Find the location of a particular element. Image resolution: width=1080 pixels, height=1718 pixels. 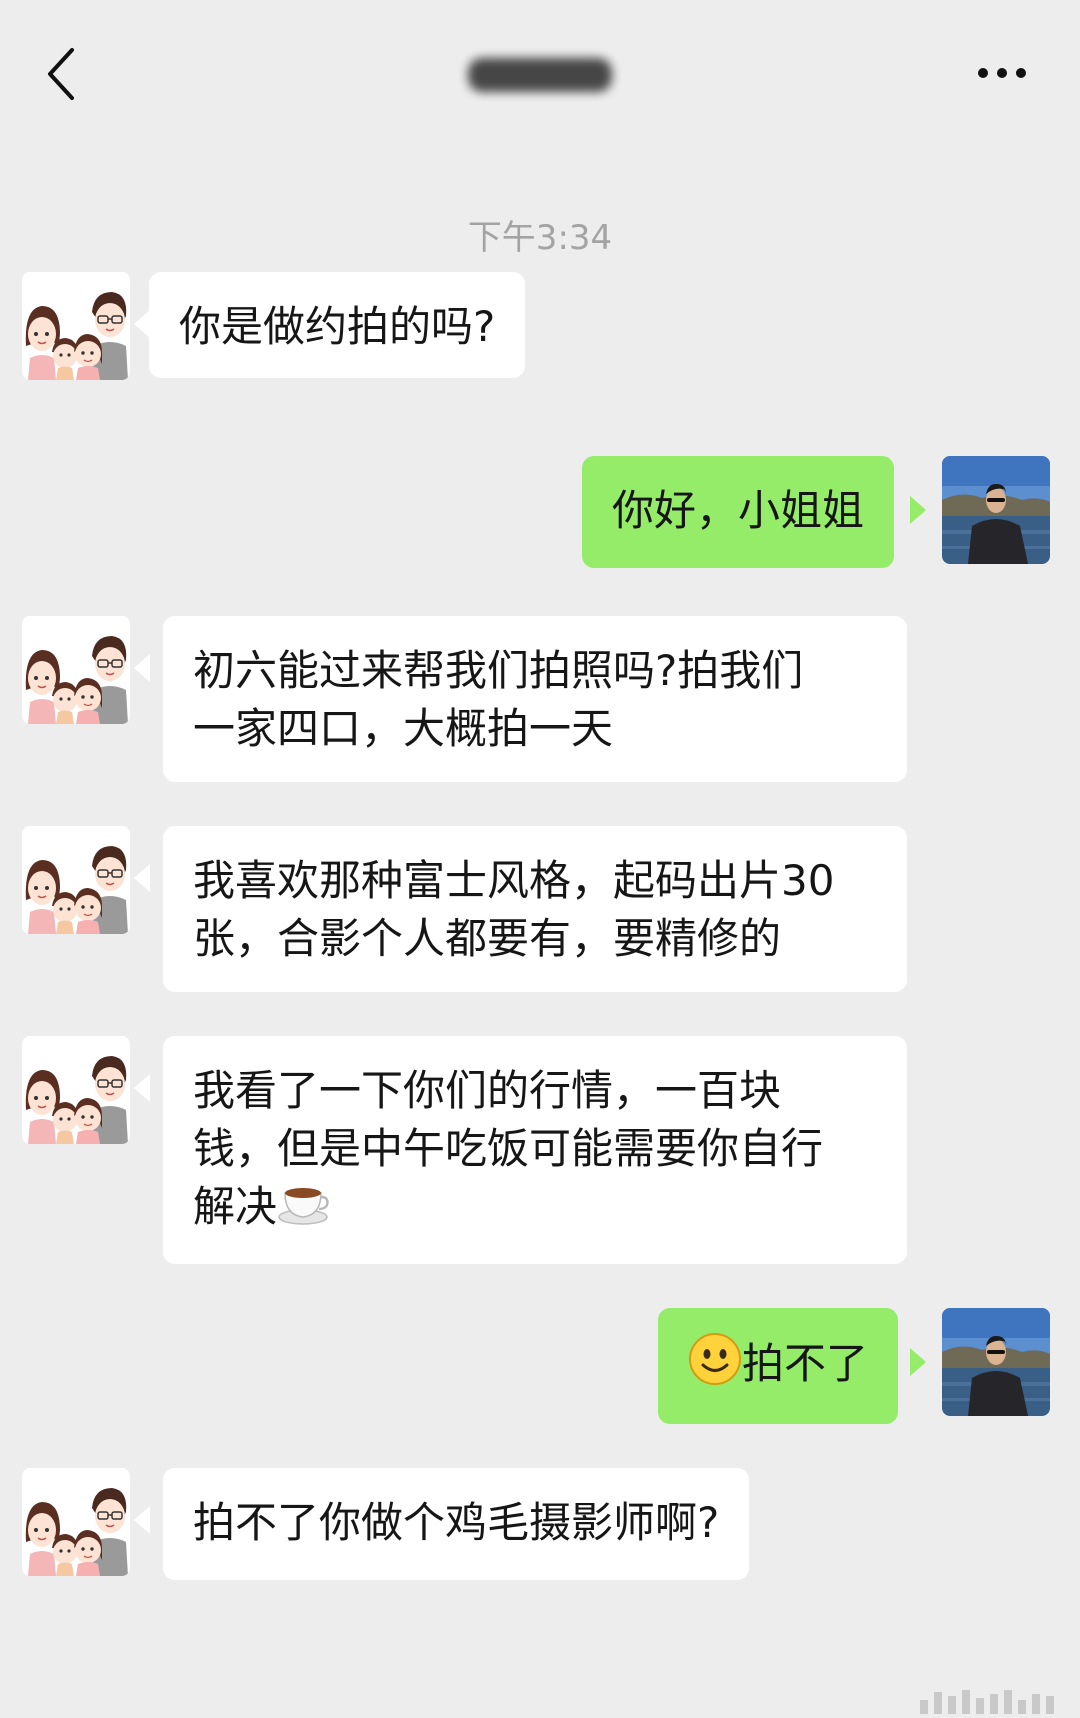

ellipsis-icon is located at coordinates (983, 73).